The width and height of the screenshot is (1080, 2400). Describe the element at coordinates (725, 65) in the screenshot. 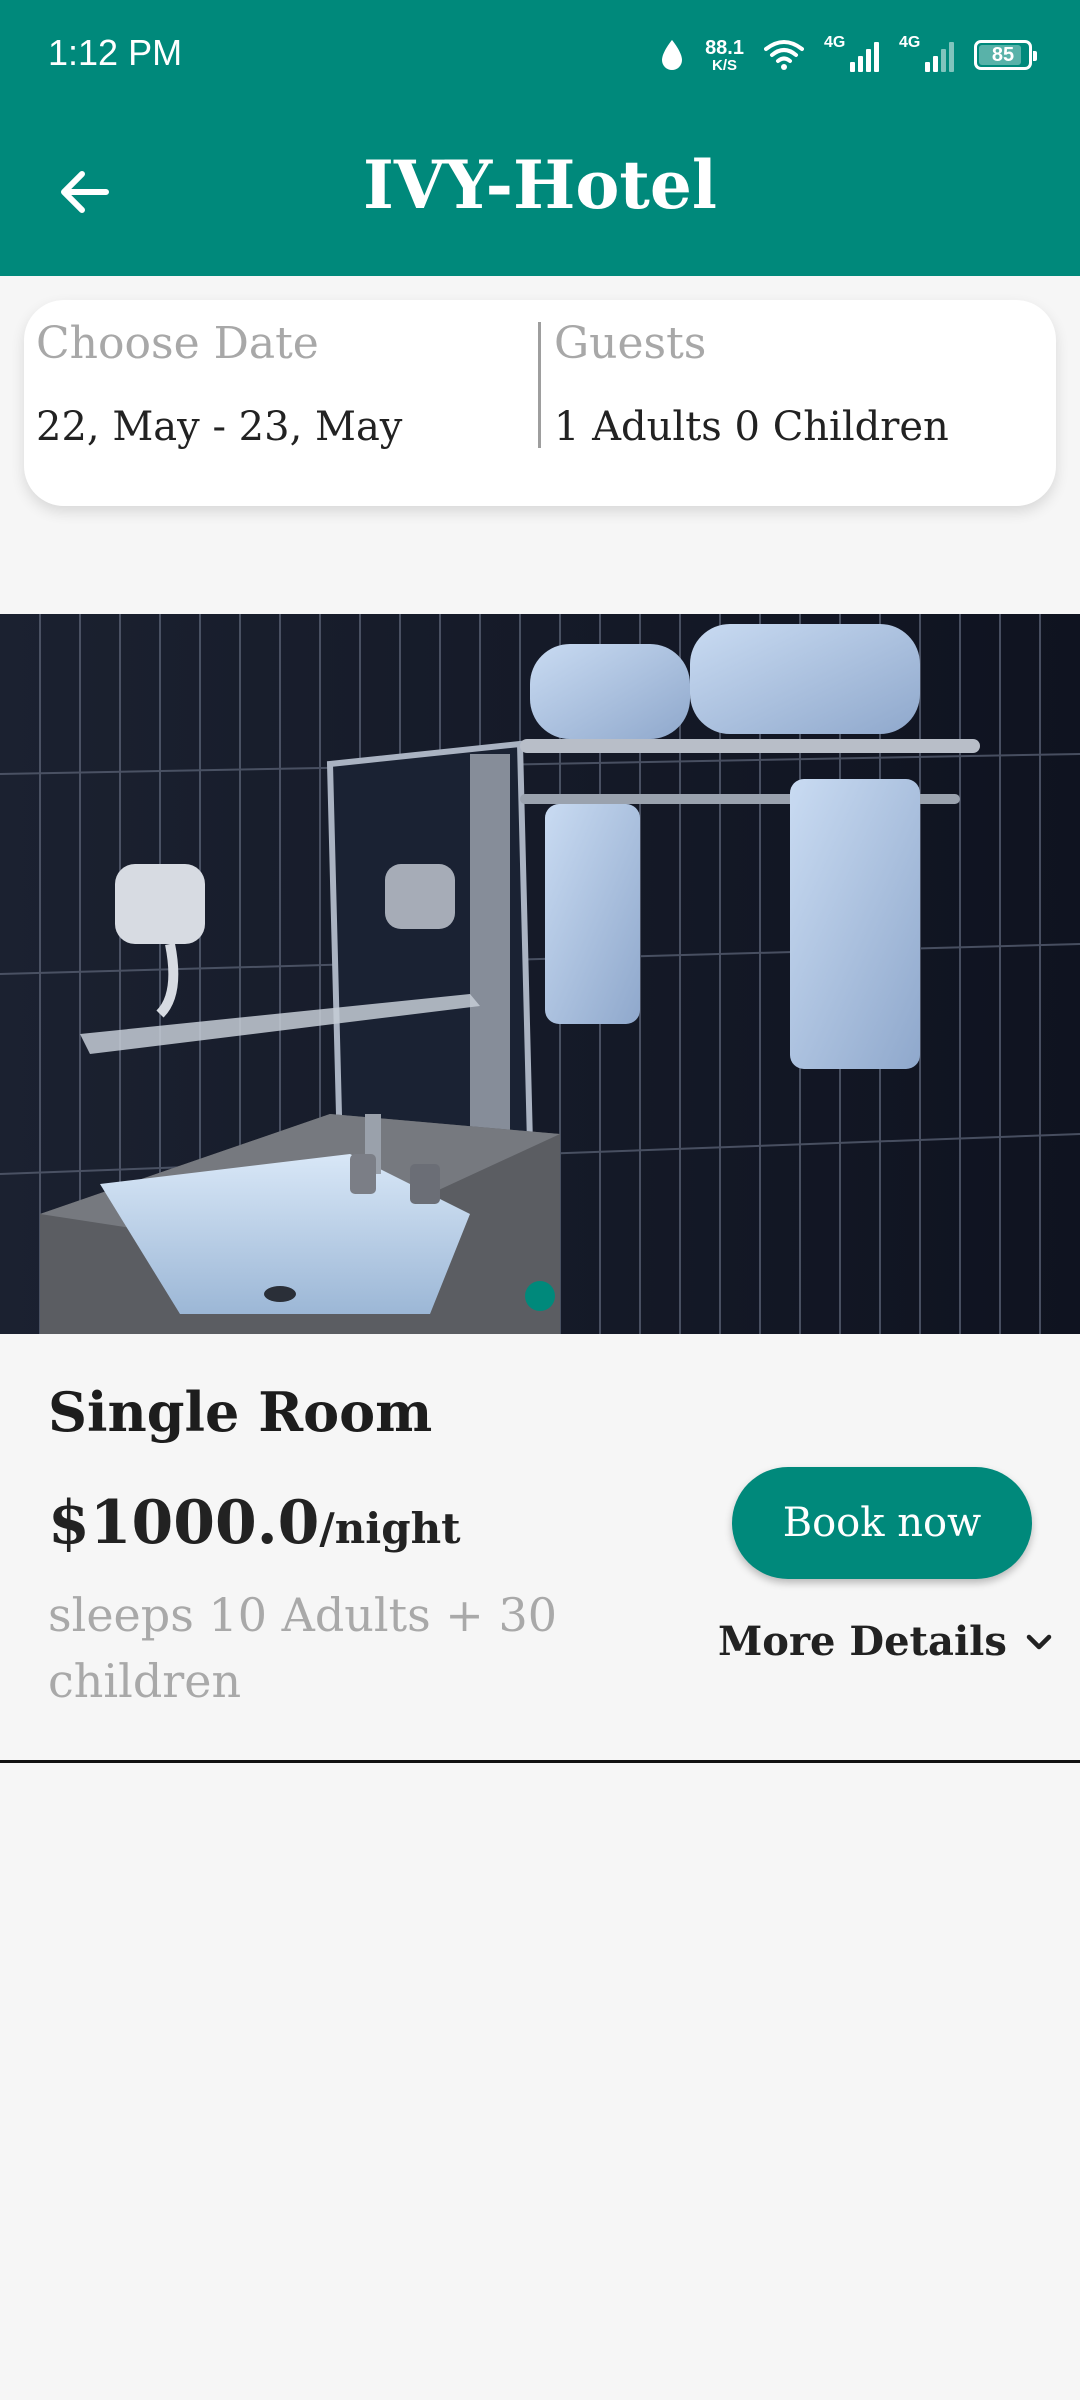

I see `network-speed-unit: K/S` at that location.